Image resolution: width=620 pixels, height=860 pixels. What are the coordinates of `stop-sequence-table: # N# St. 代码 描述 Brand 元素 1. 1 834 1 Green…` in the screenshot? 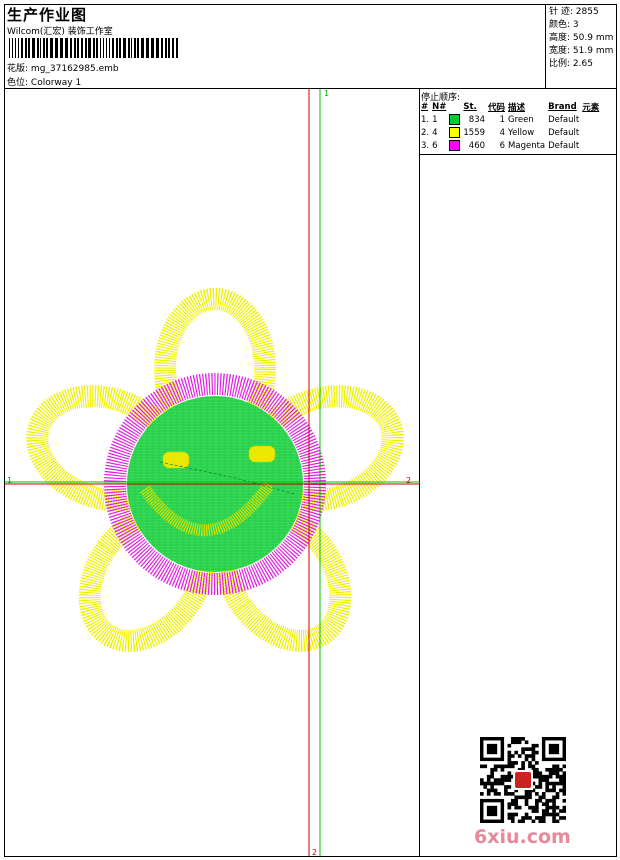 It's located at (511, 126).